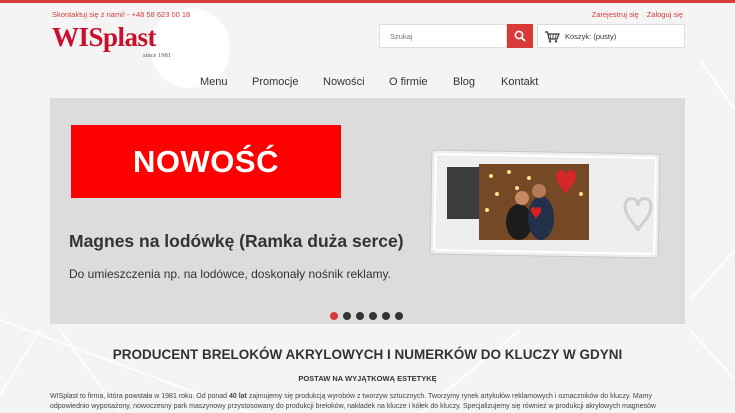 The height and width of the screenshot is (413, 735). I want to click on search-icon, so click(520, 36).